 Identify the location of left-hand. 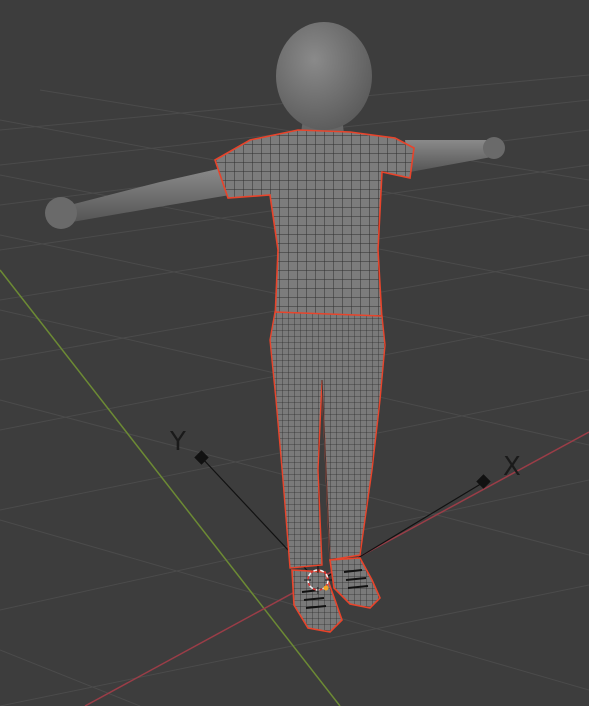
(61, 213).